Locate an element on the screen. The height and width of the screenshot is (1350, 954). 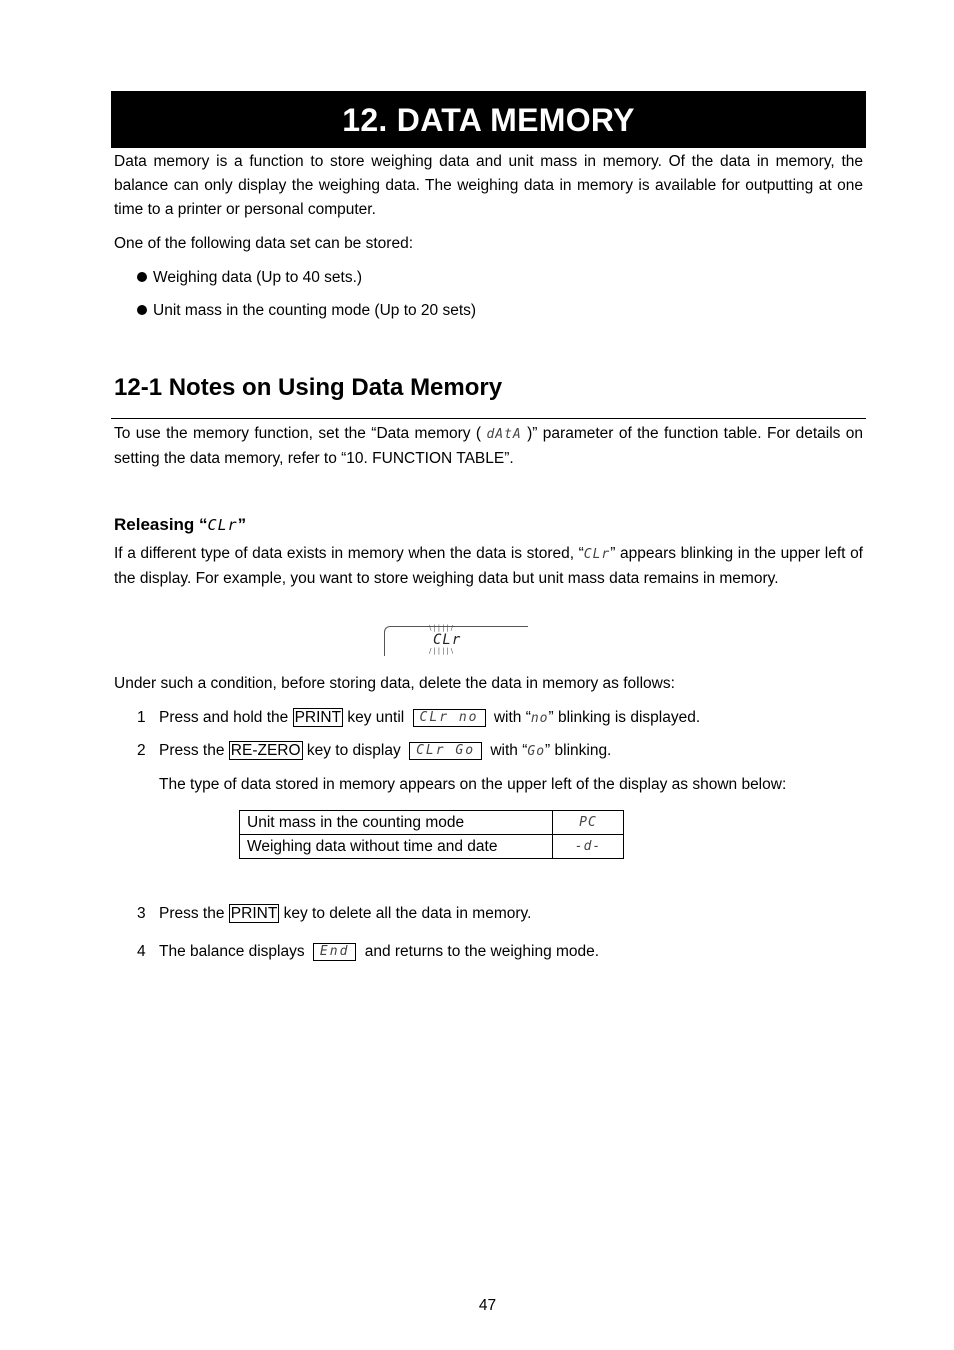
subsection-heading: Releasing “CLr” is located at coordinates (180, 525).